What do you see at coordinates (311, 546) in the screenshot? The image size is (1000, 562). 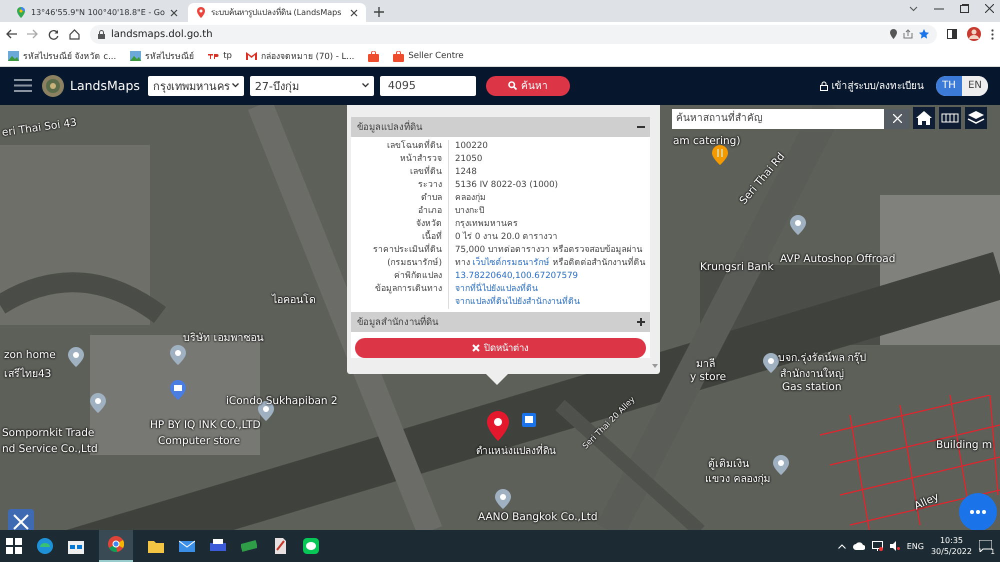 I see `chat-app-icon` at bounding box center [311, 546].